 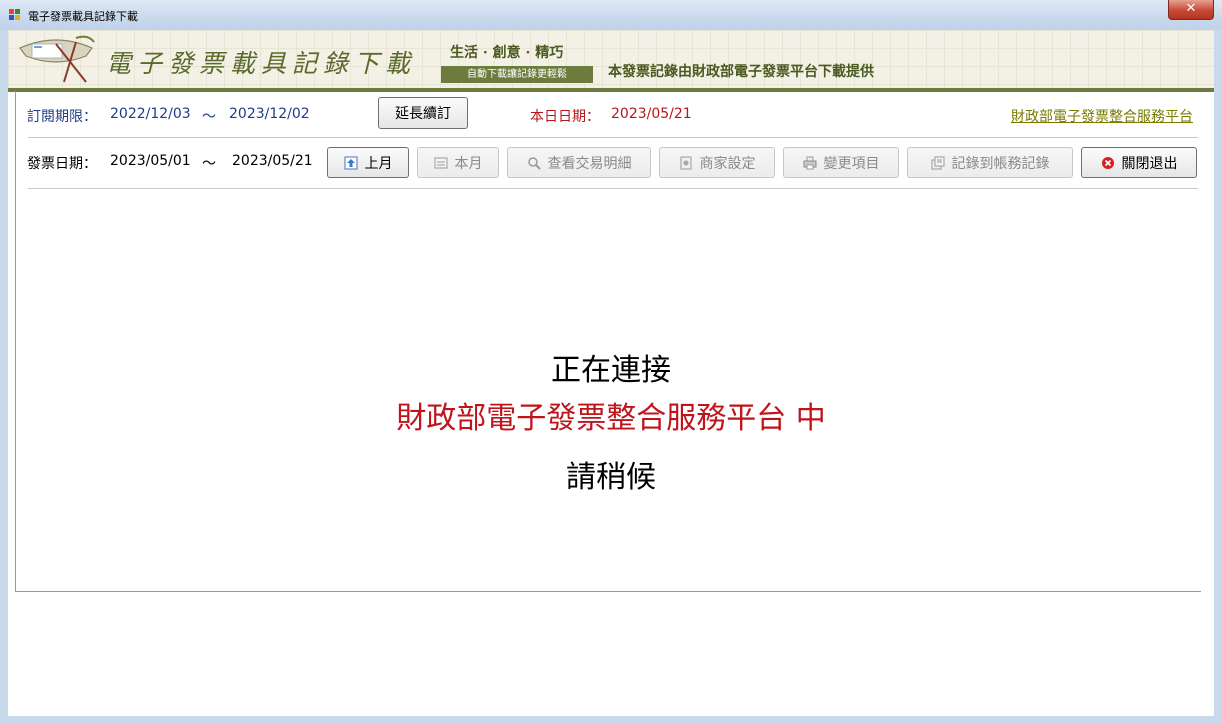 I want to click on change-items-label: 變更項目, so click(x=851, y=163).